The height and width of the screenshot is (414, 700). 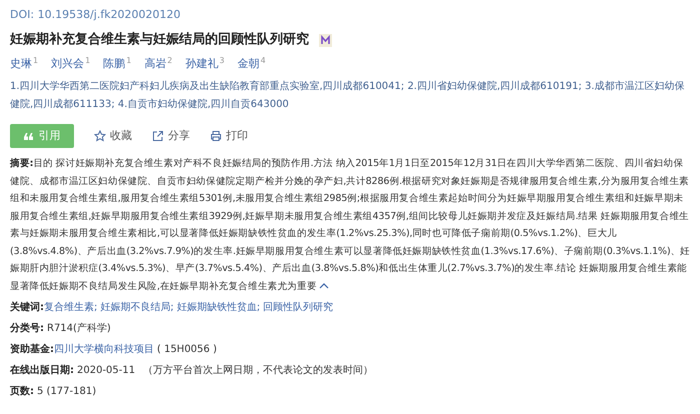 What do you see at coordinates (27, 307) in the screenshot?
I see `keywords-label: 关键词:` at bounding box center [27, 307].